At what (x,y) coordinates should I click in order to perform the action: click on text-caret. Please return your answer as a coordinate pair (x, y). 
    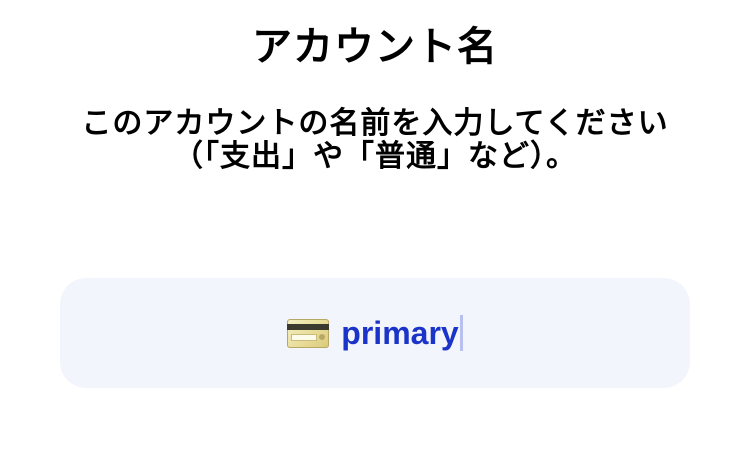
    Looking at the image, I should click on (461, 333).